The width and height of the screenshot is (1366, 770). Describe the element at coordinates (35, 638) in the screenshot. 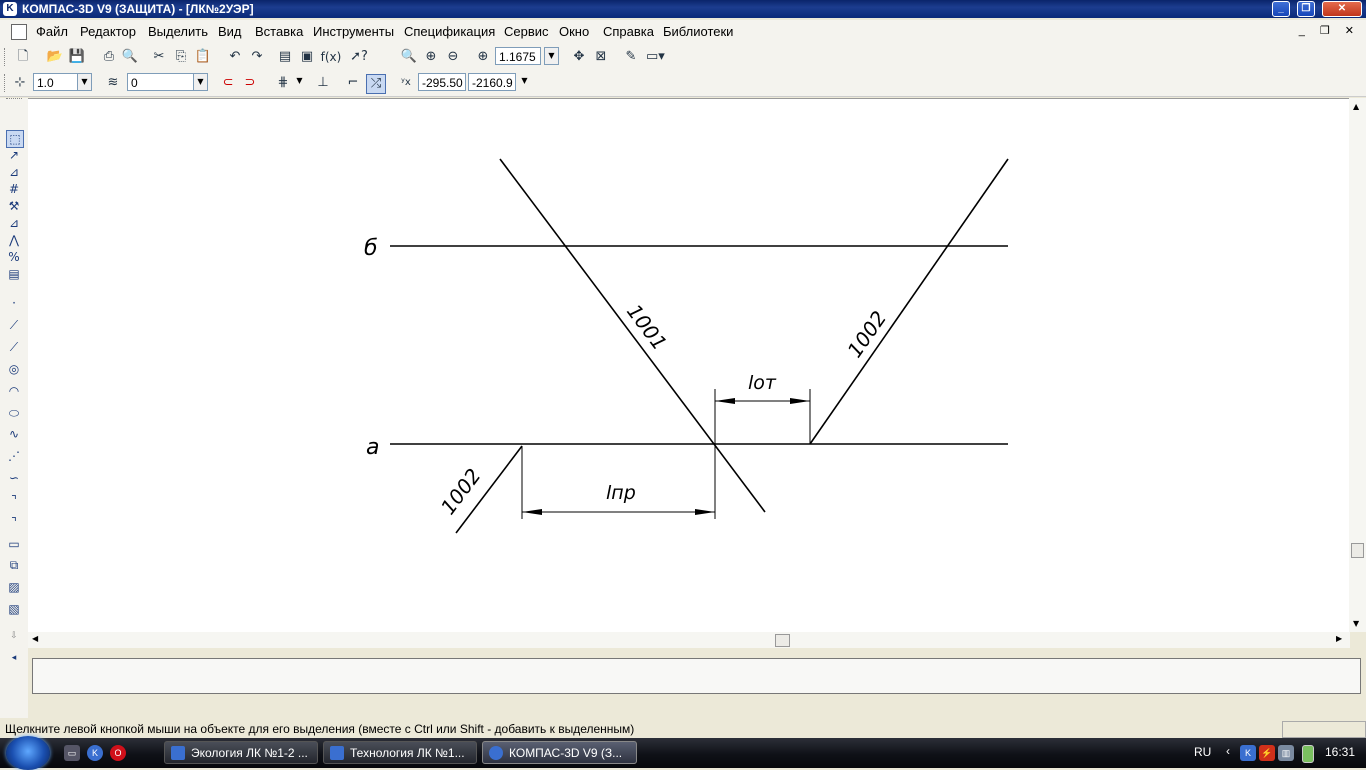

I see `scroll-left-icon: ◀` at that location.